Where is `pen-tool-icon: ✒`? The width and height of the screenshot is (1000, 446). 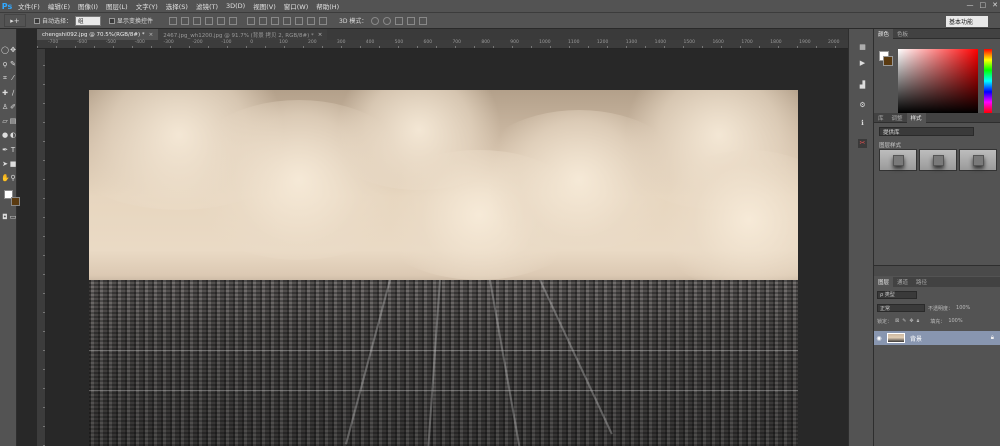 pen-tool-icon: ✒ is located at coordinates (5, 150).